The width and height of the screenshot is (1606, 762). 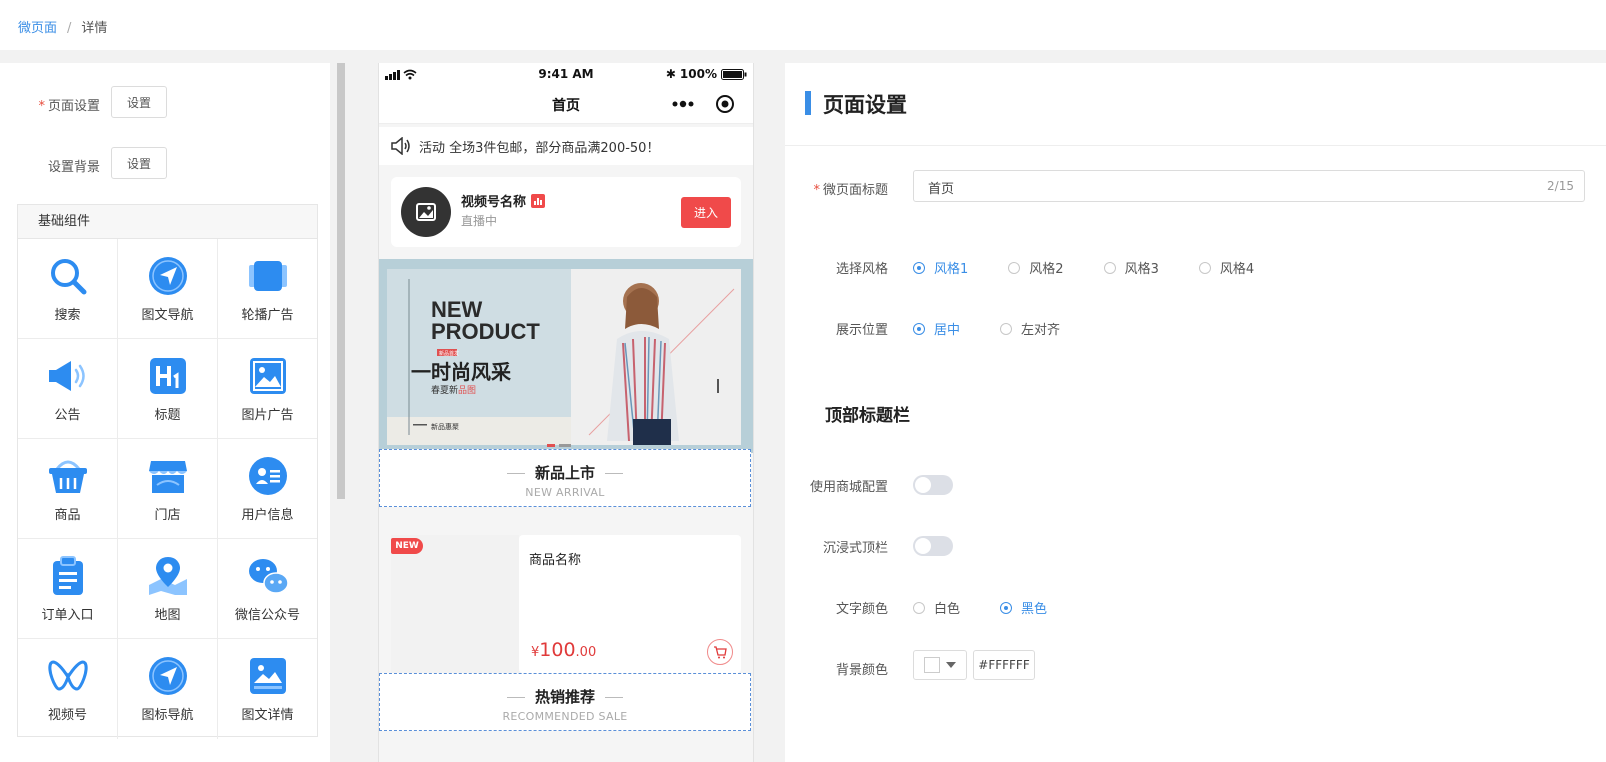 I want to click on background-setting-button: 设置, so click(x=139, y=163).